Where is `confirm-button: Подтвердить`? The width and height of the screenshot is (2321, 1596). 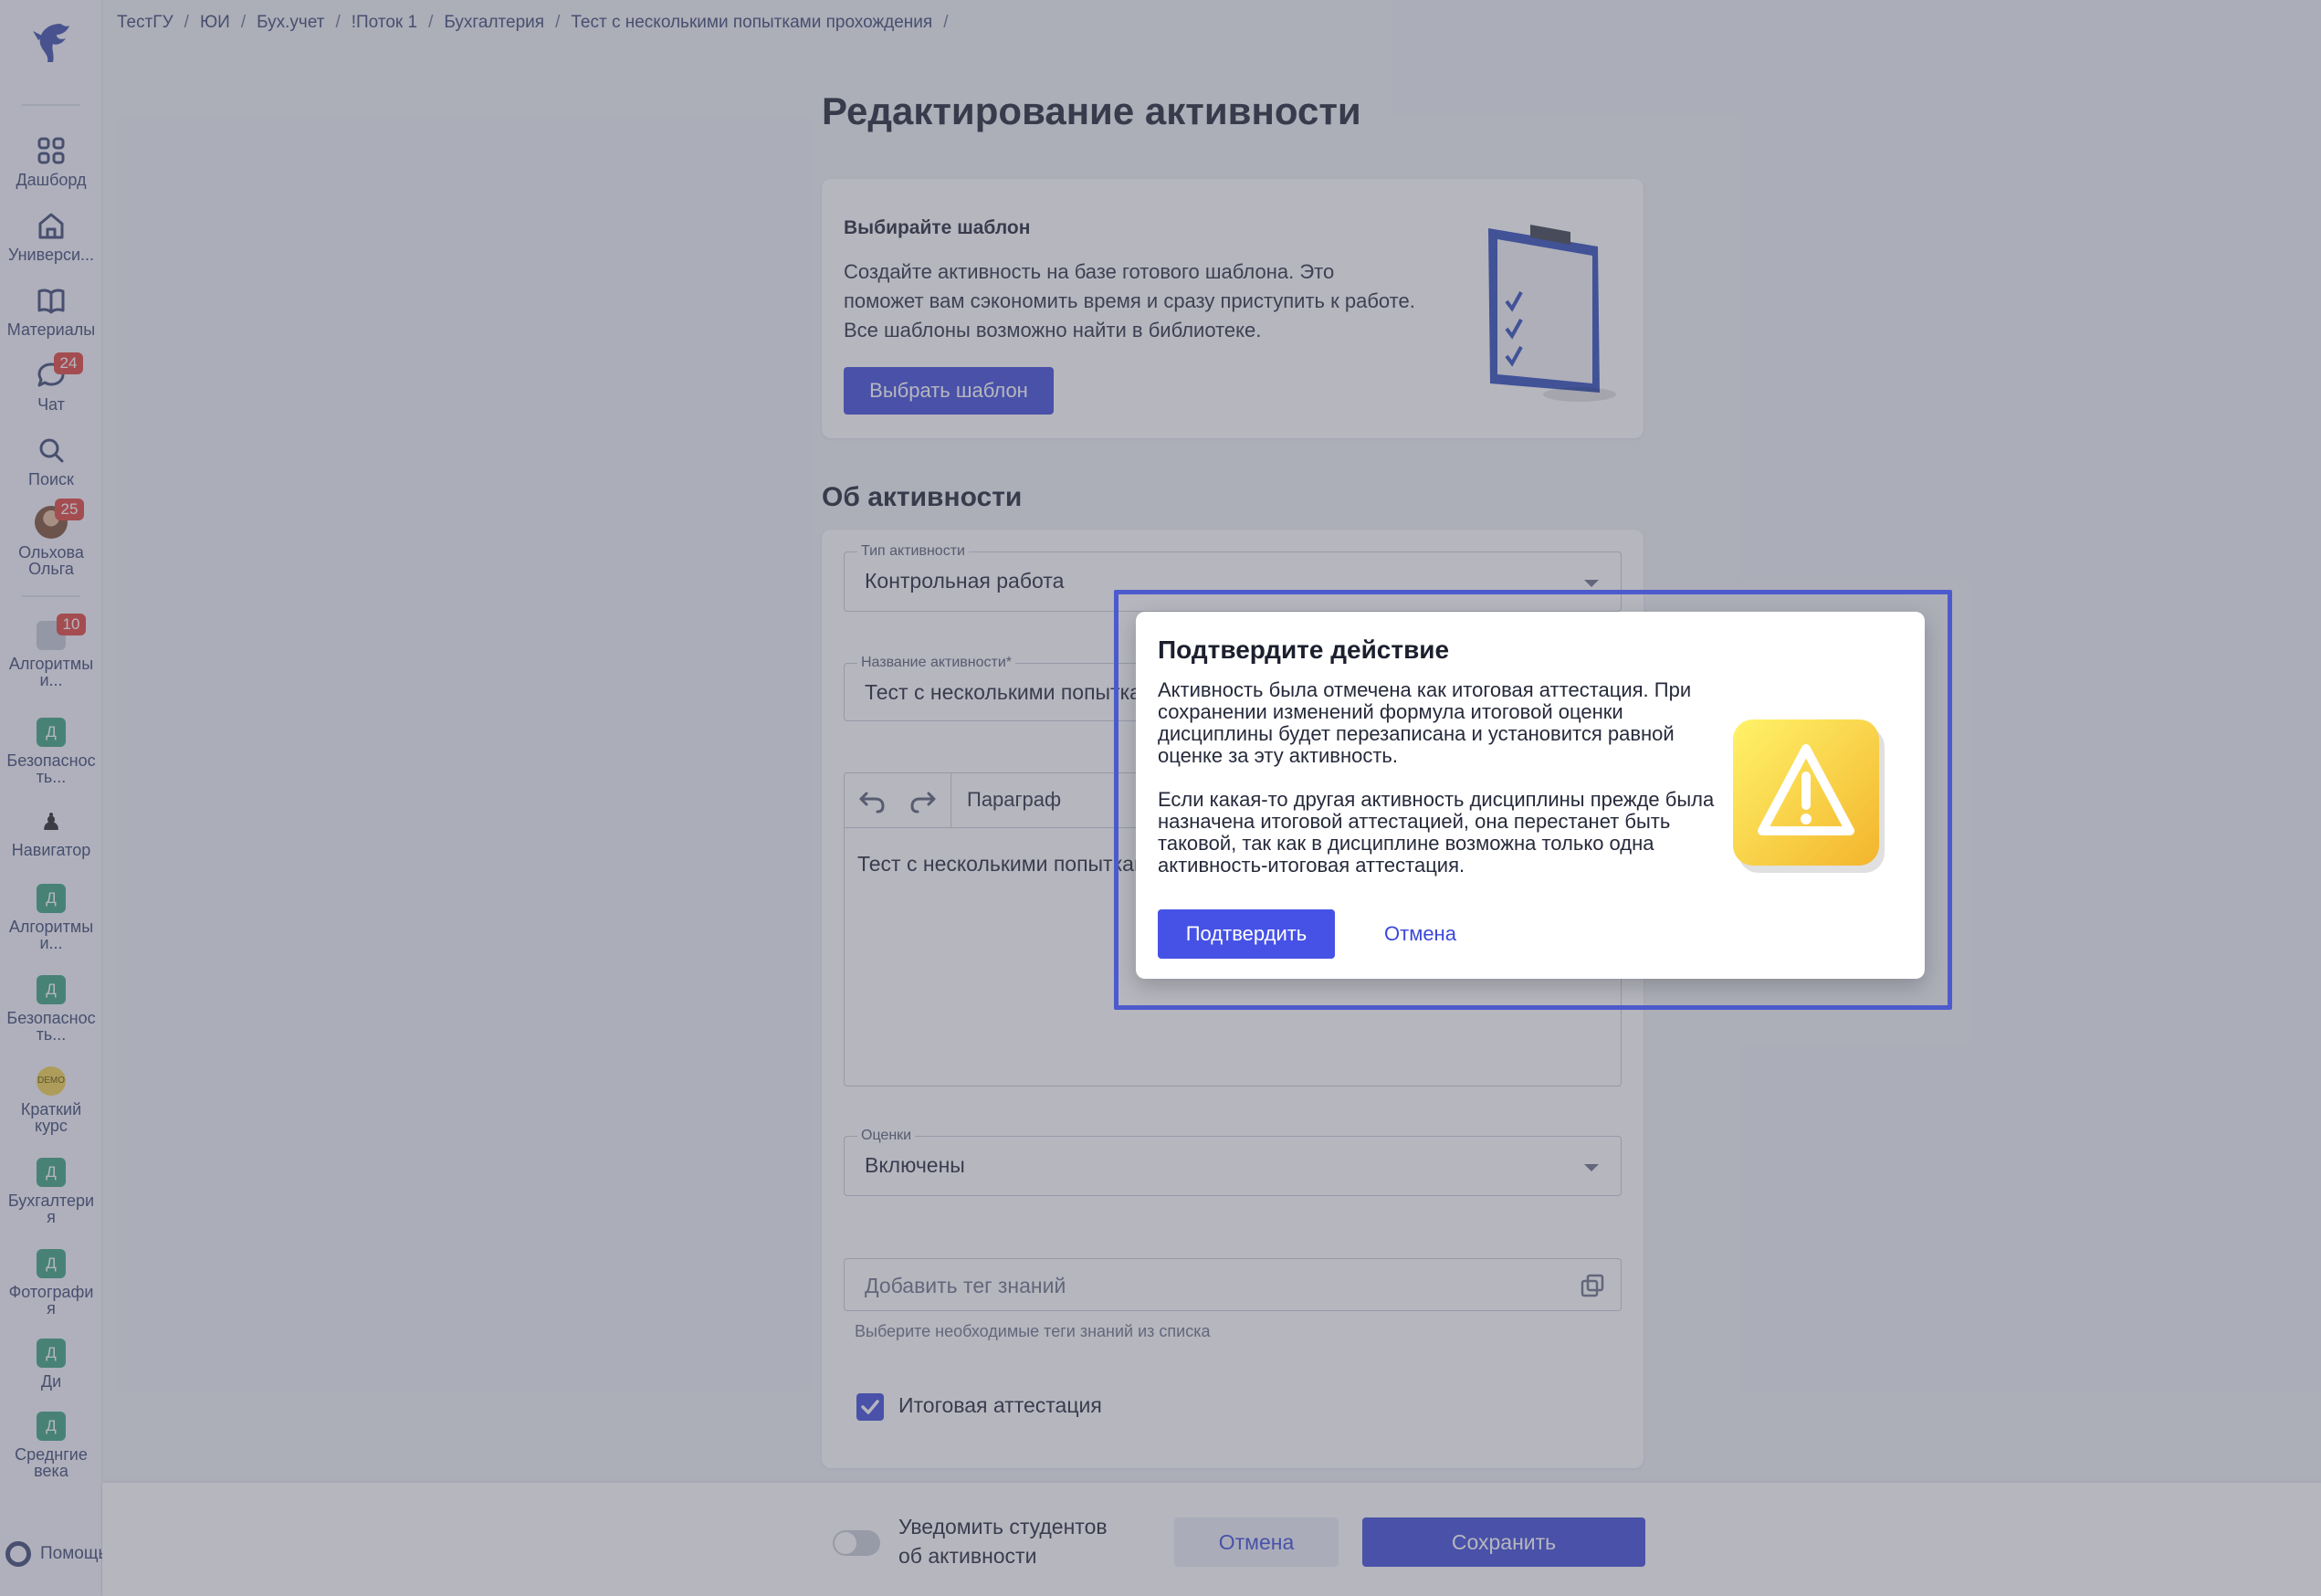 confirm-button: Подтвердить is located at coordinates (1247, 934).